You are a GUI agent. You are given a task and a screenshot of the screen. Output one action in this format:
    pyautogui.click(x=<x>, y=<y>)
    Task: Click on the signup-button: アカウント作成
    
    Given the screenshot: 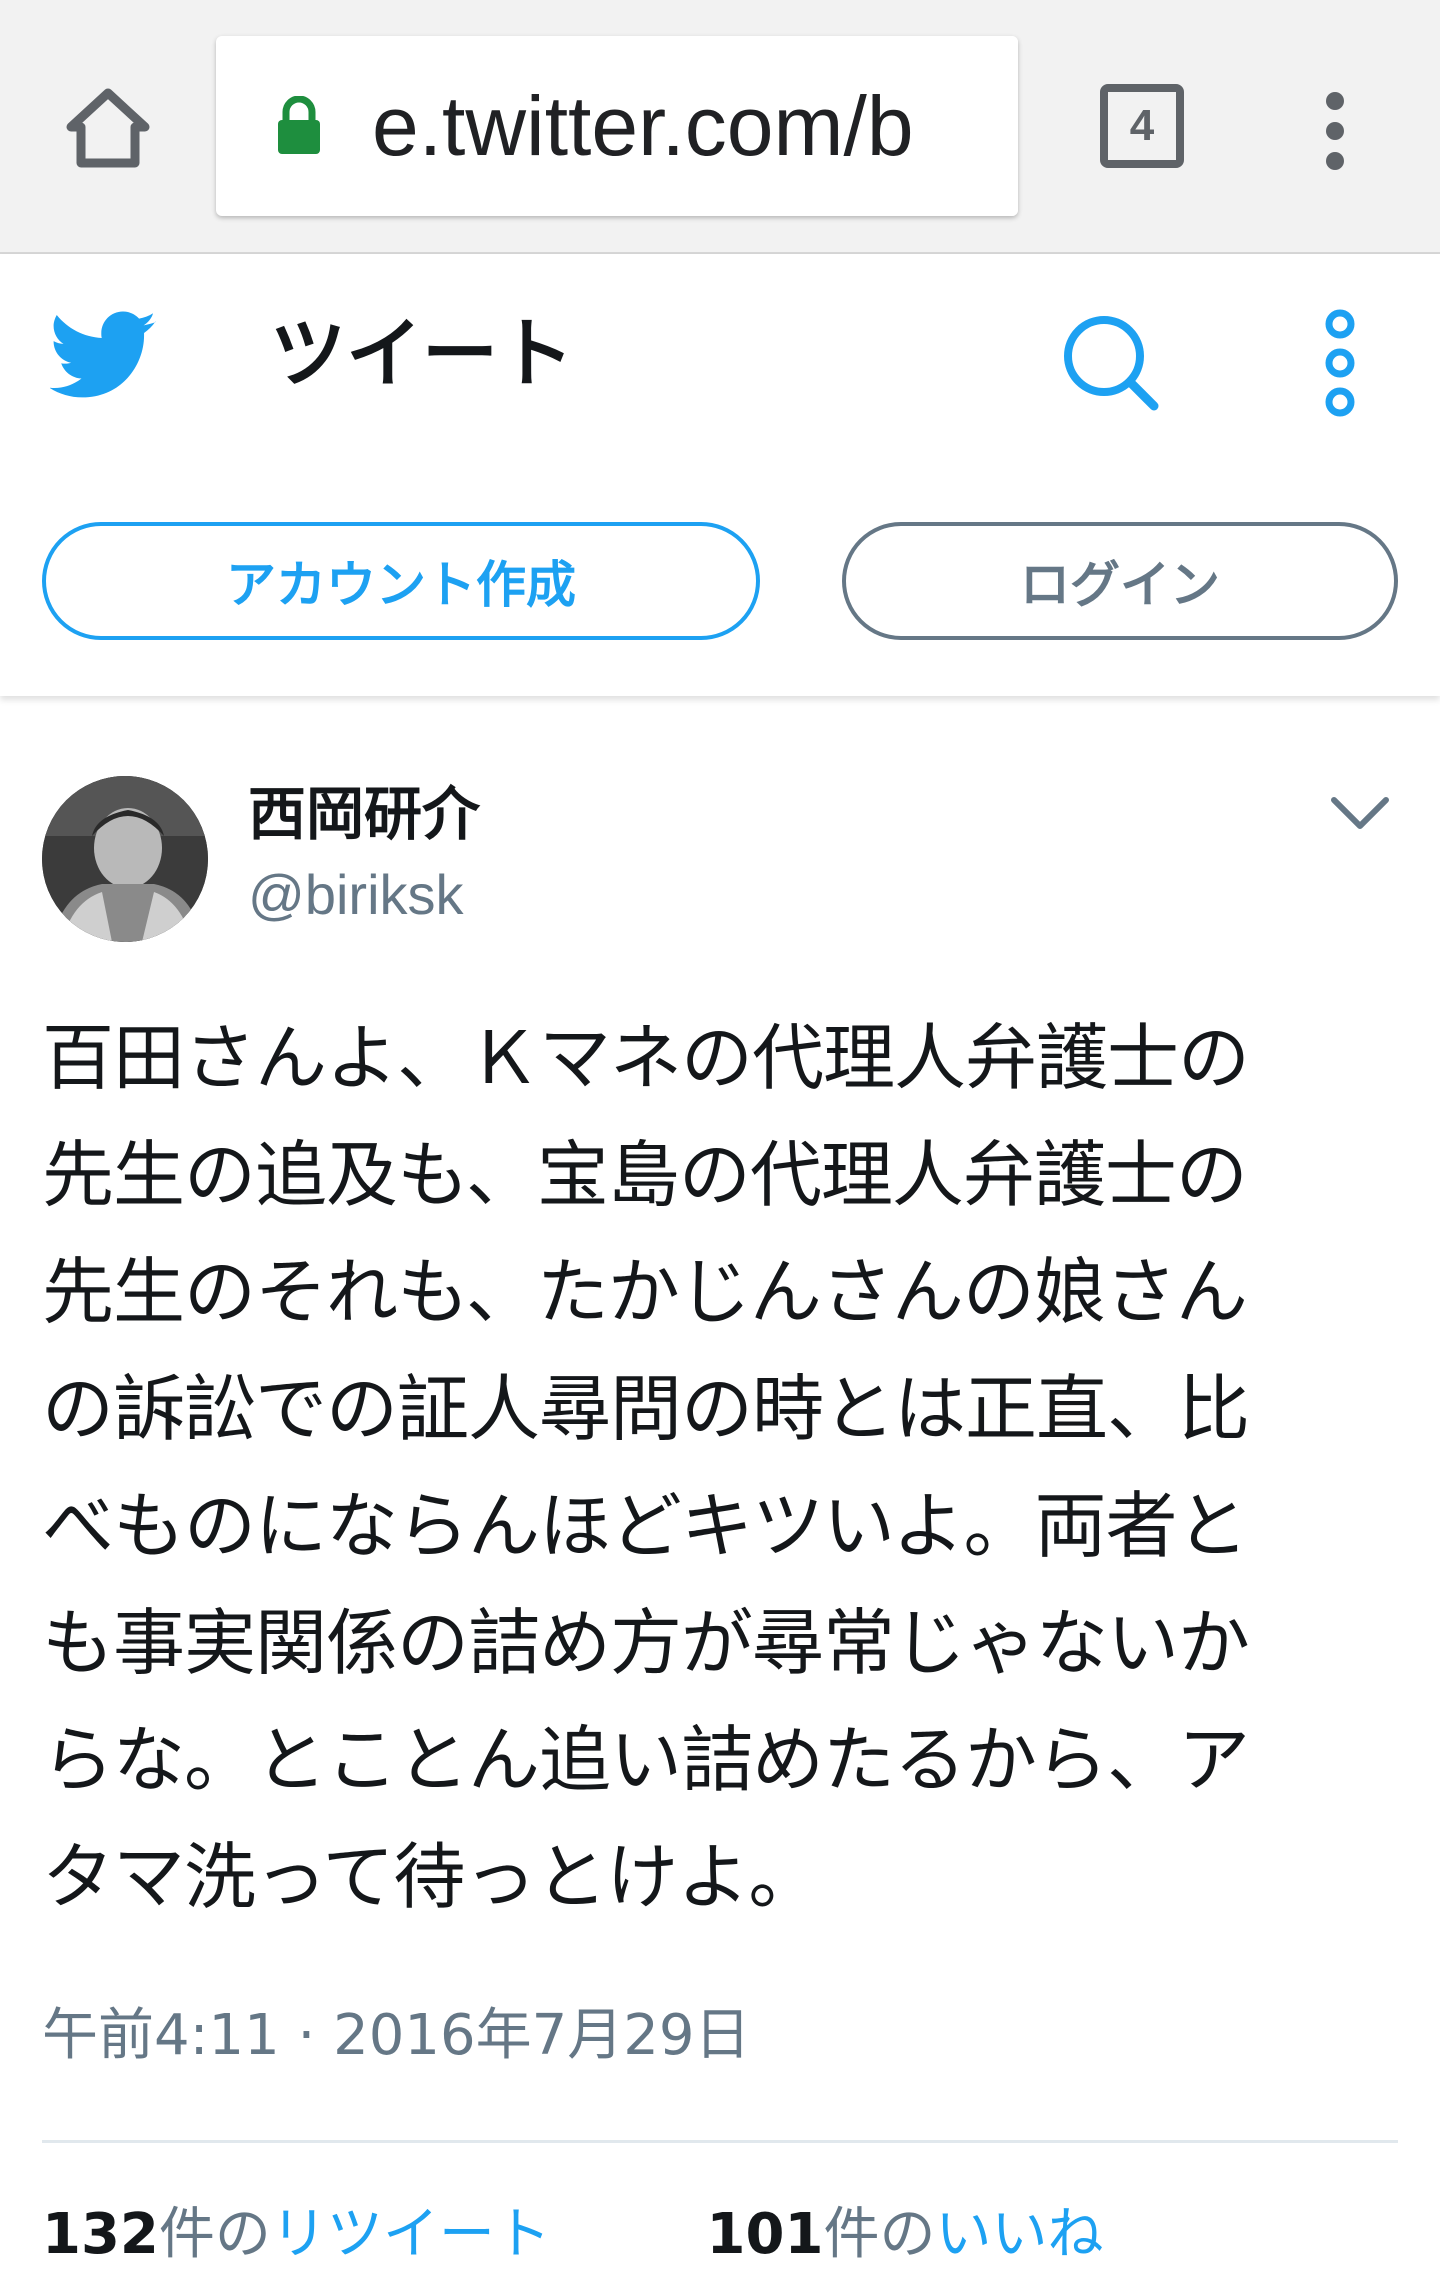 What is the action you would take?
    pyautogui.click(x=401, y=581)
    